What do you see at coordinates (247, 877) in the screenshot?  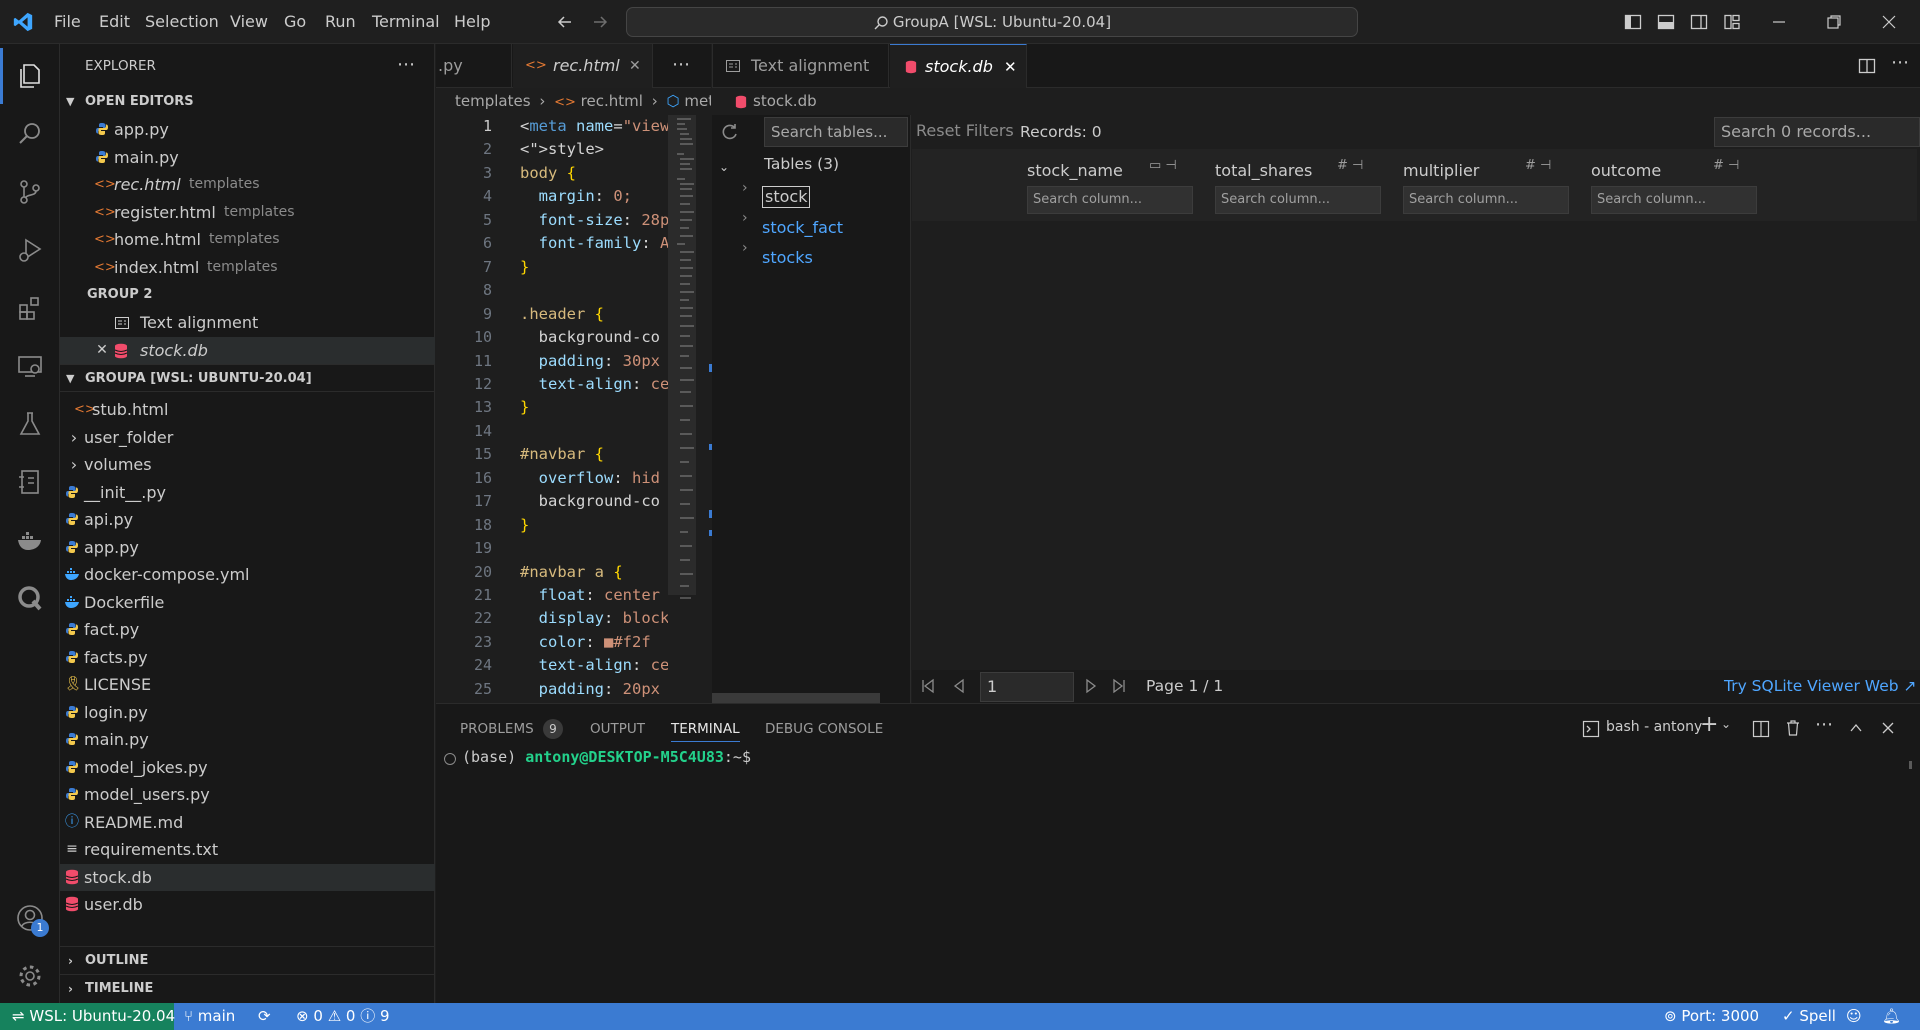 I see `file-item: stock.db` at bounding box center [247, 877].